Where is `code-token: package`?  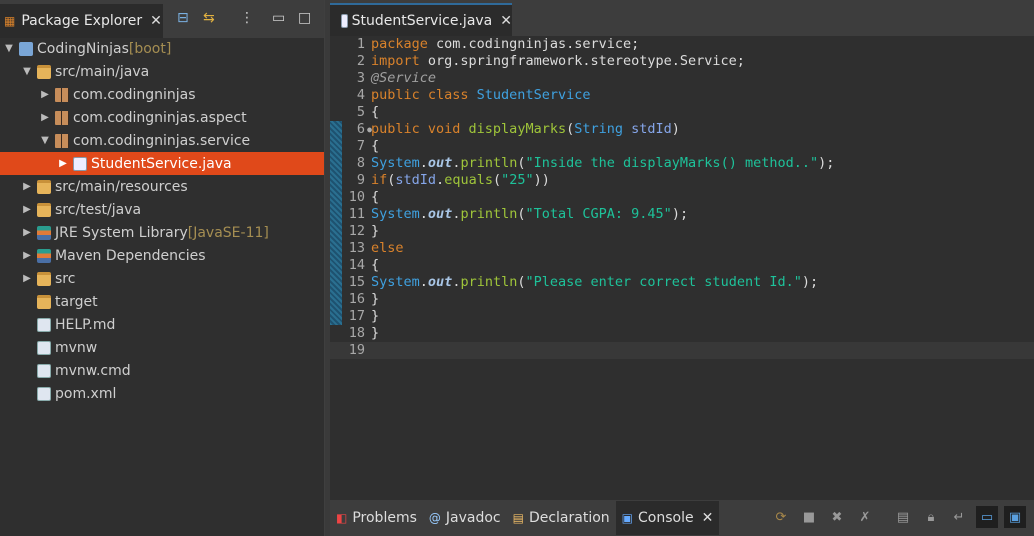 code-token: package is located at coordinates (399, 44).